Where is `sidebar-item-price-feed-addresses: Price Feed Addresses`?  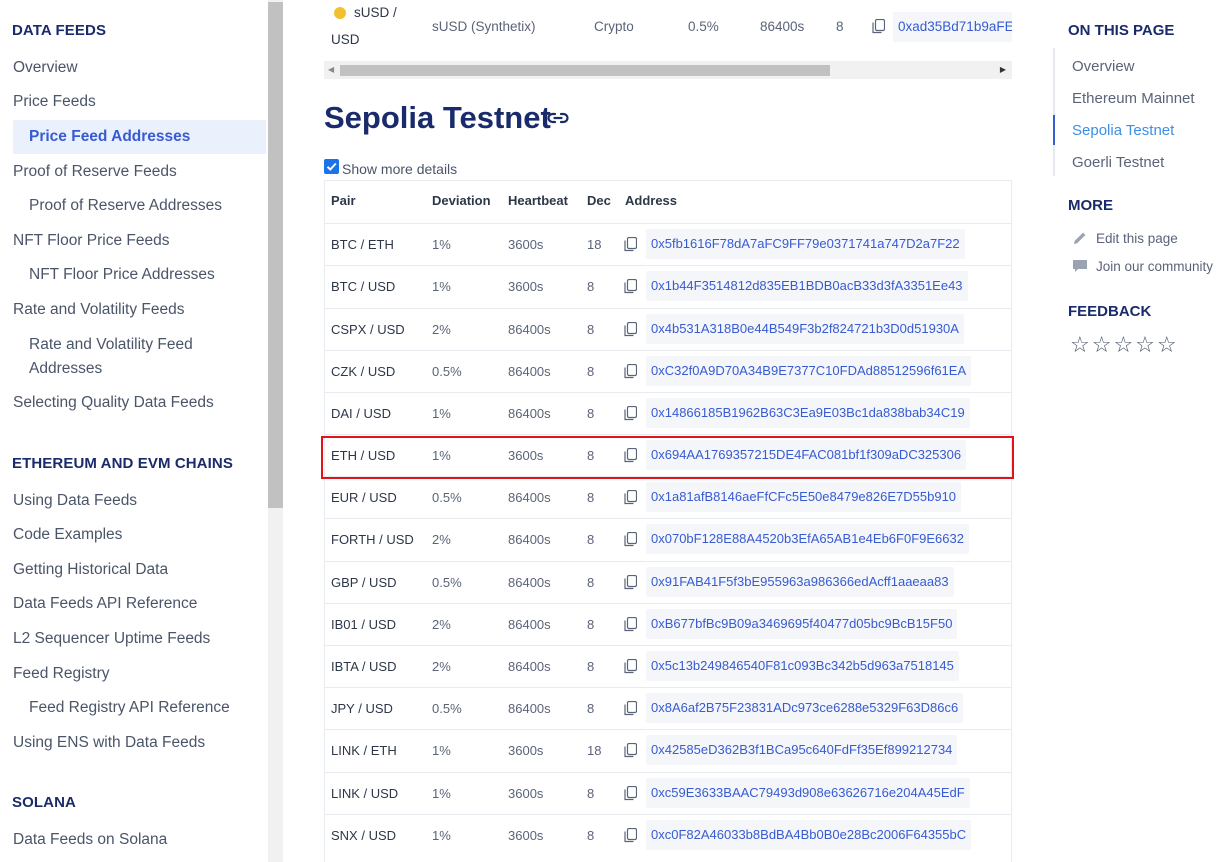 sidebar-item-price-feed-addresses: Price Feed Addresses is located at coordinates (109, 137).